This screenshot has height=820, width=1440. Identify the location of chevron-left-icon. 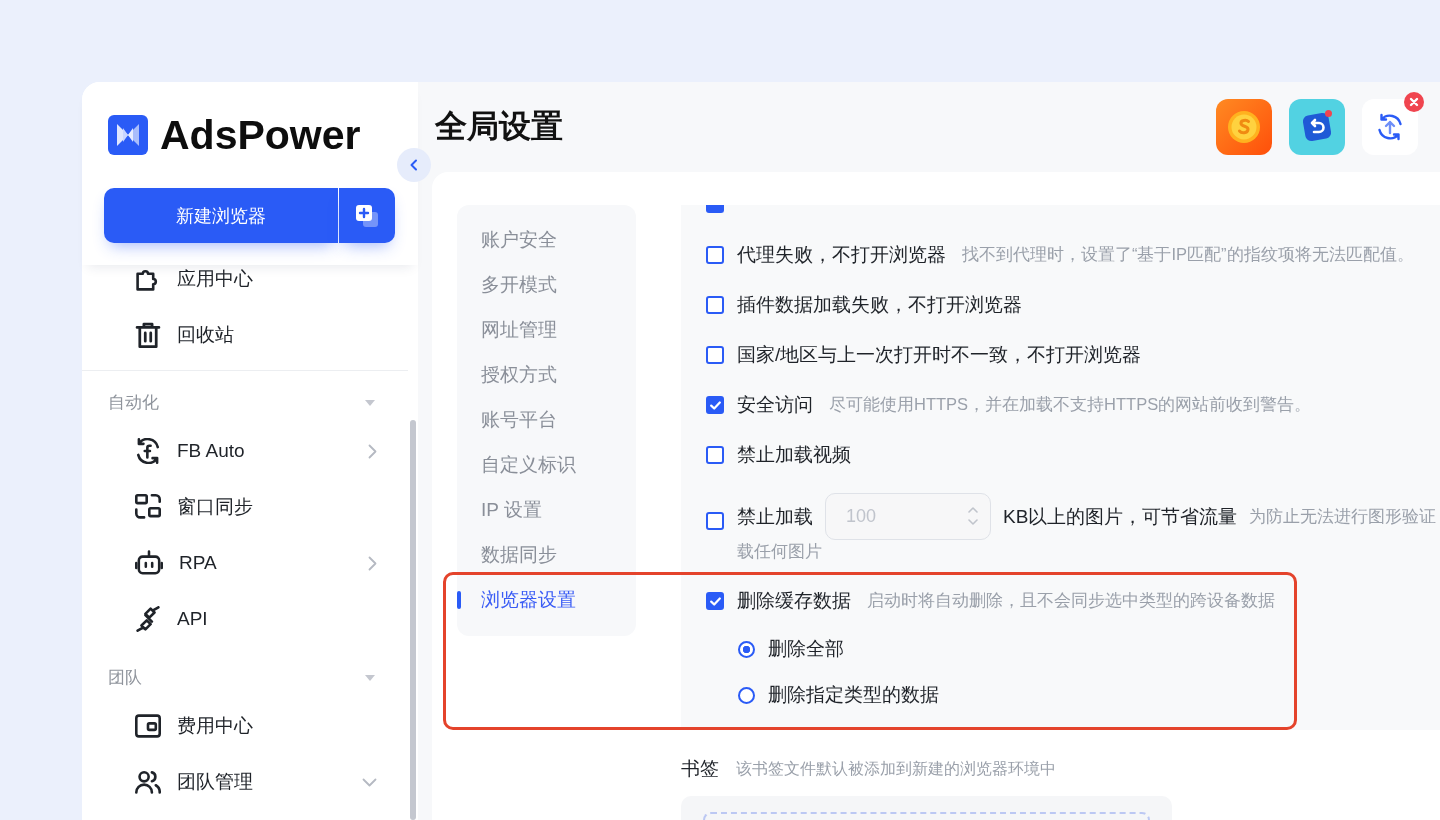
(414, 165).